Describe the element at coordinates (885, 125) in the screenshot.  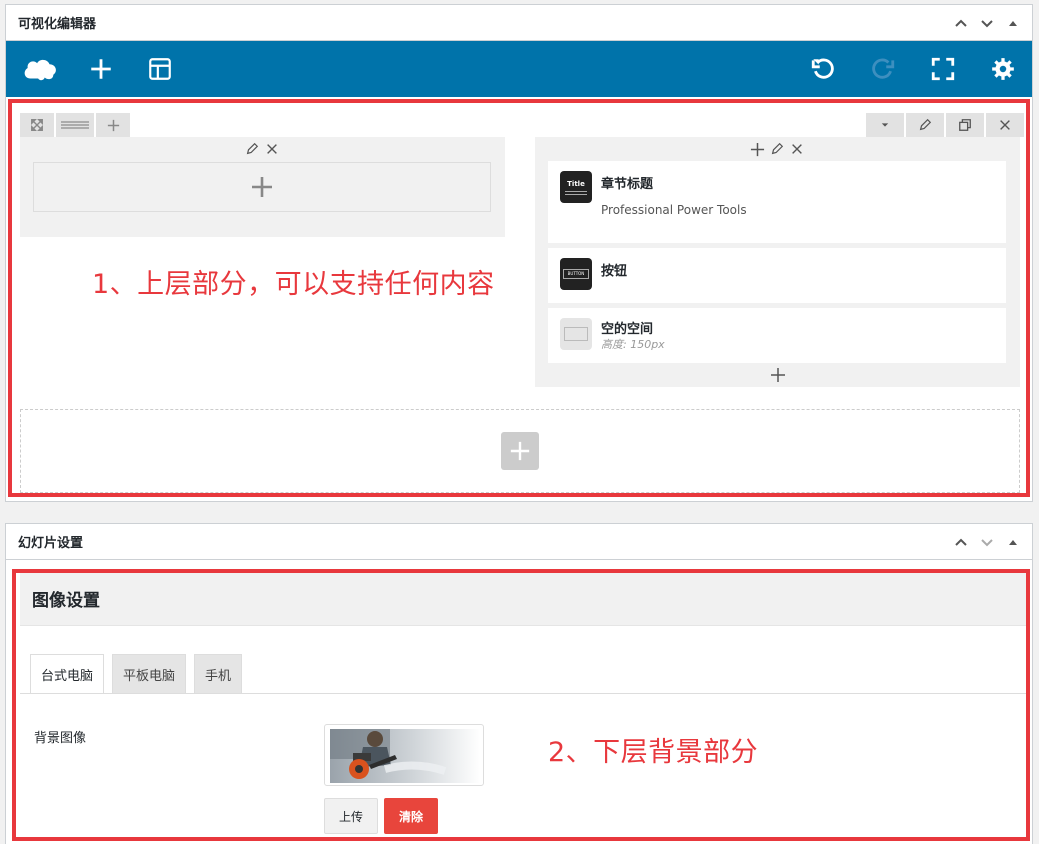
I see `dropdown-caret-icon` at that location.